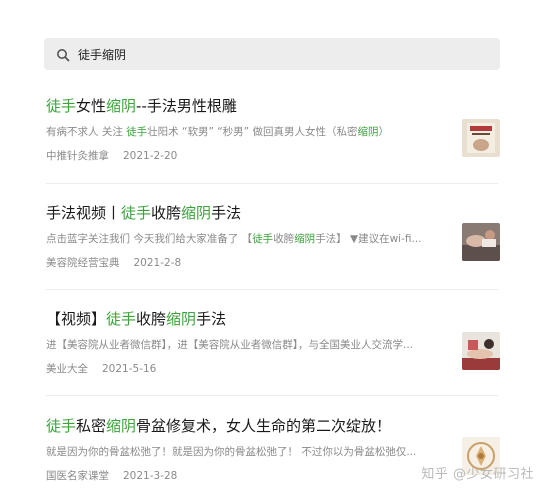  I want to click on result-snippet: 有病不求人 关注 徒手壮阳术 “软男” “秒男” 做回真男人女性（私密缩阴）, so click(248, 132).